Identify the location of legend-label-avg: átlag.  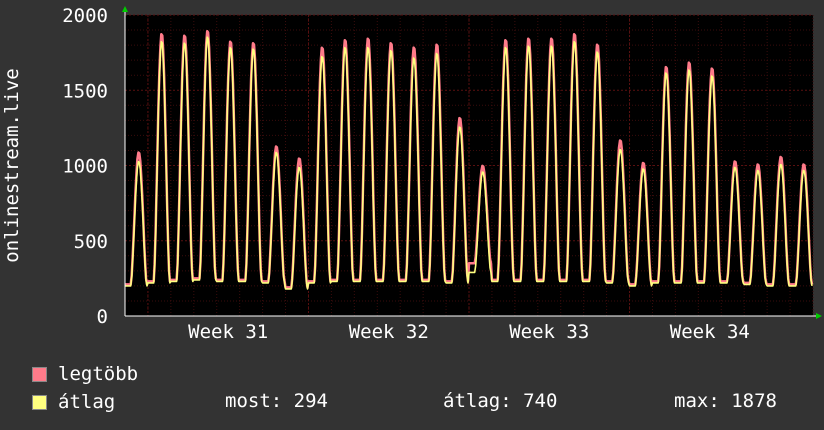
(87, 402).